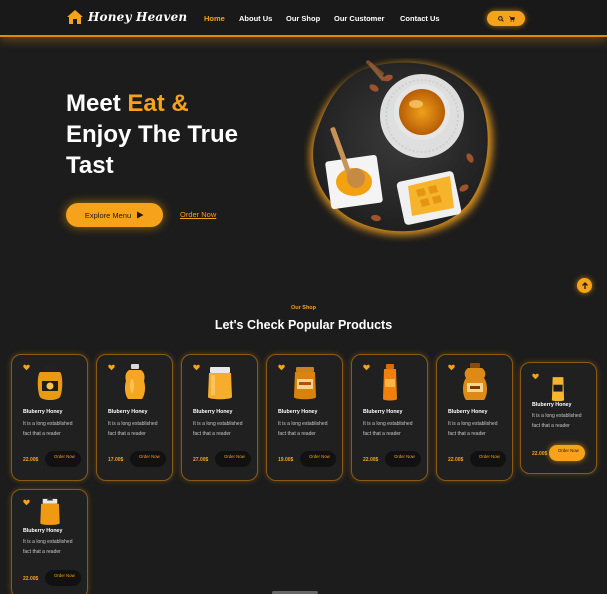 The width and height of the screenshot is (607, 594). Describe the element at coordinates (138, 17) in the screenshot. I see `brand-name: Honey Heaven` at that location.